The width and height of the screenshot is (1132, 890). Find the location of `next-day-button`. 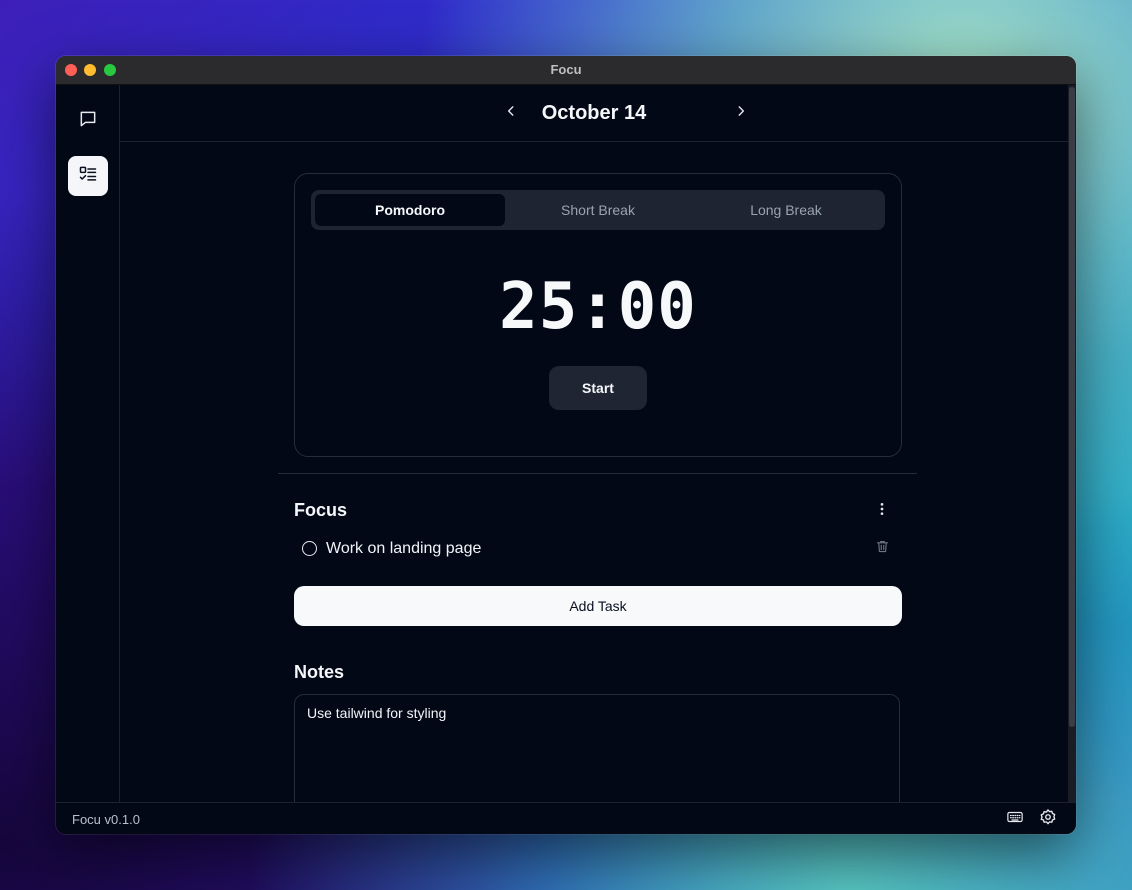

next-day-button is located at coordinates (741, 113).